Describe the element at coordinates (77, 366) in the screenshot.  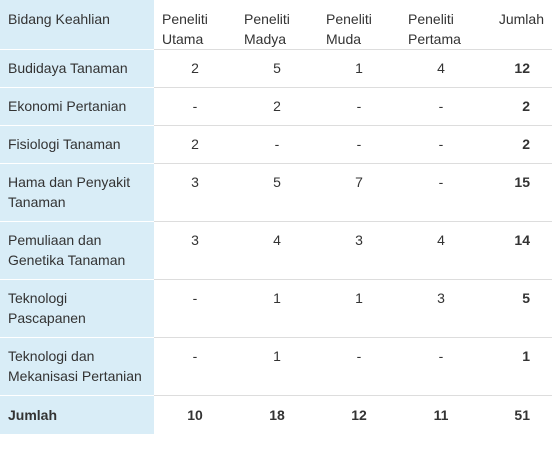
I see `row-field: Teknologi dan Mekanisasi Pertanian` at that location.